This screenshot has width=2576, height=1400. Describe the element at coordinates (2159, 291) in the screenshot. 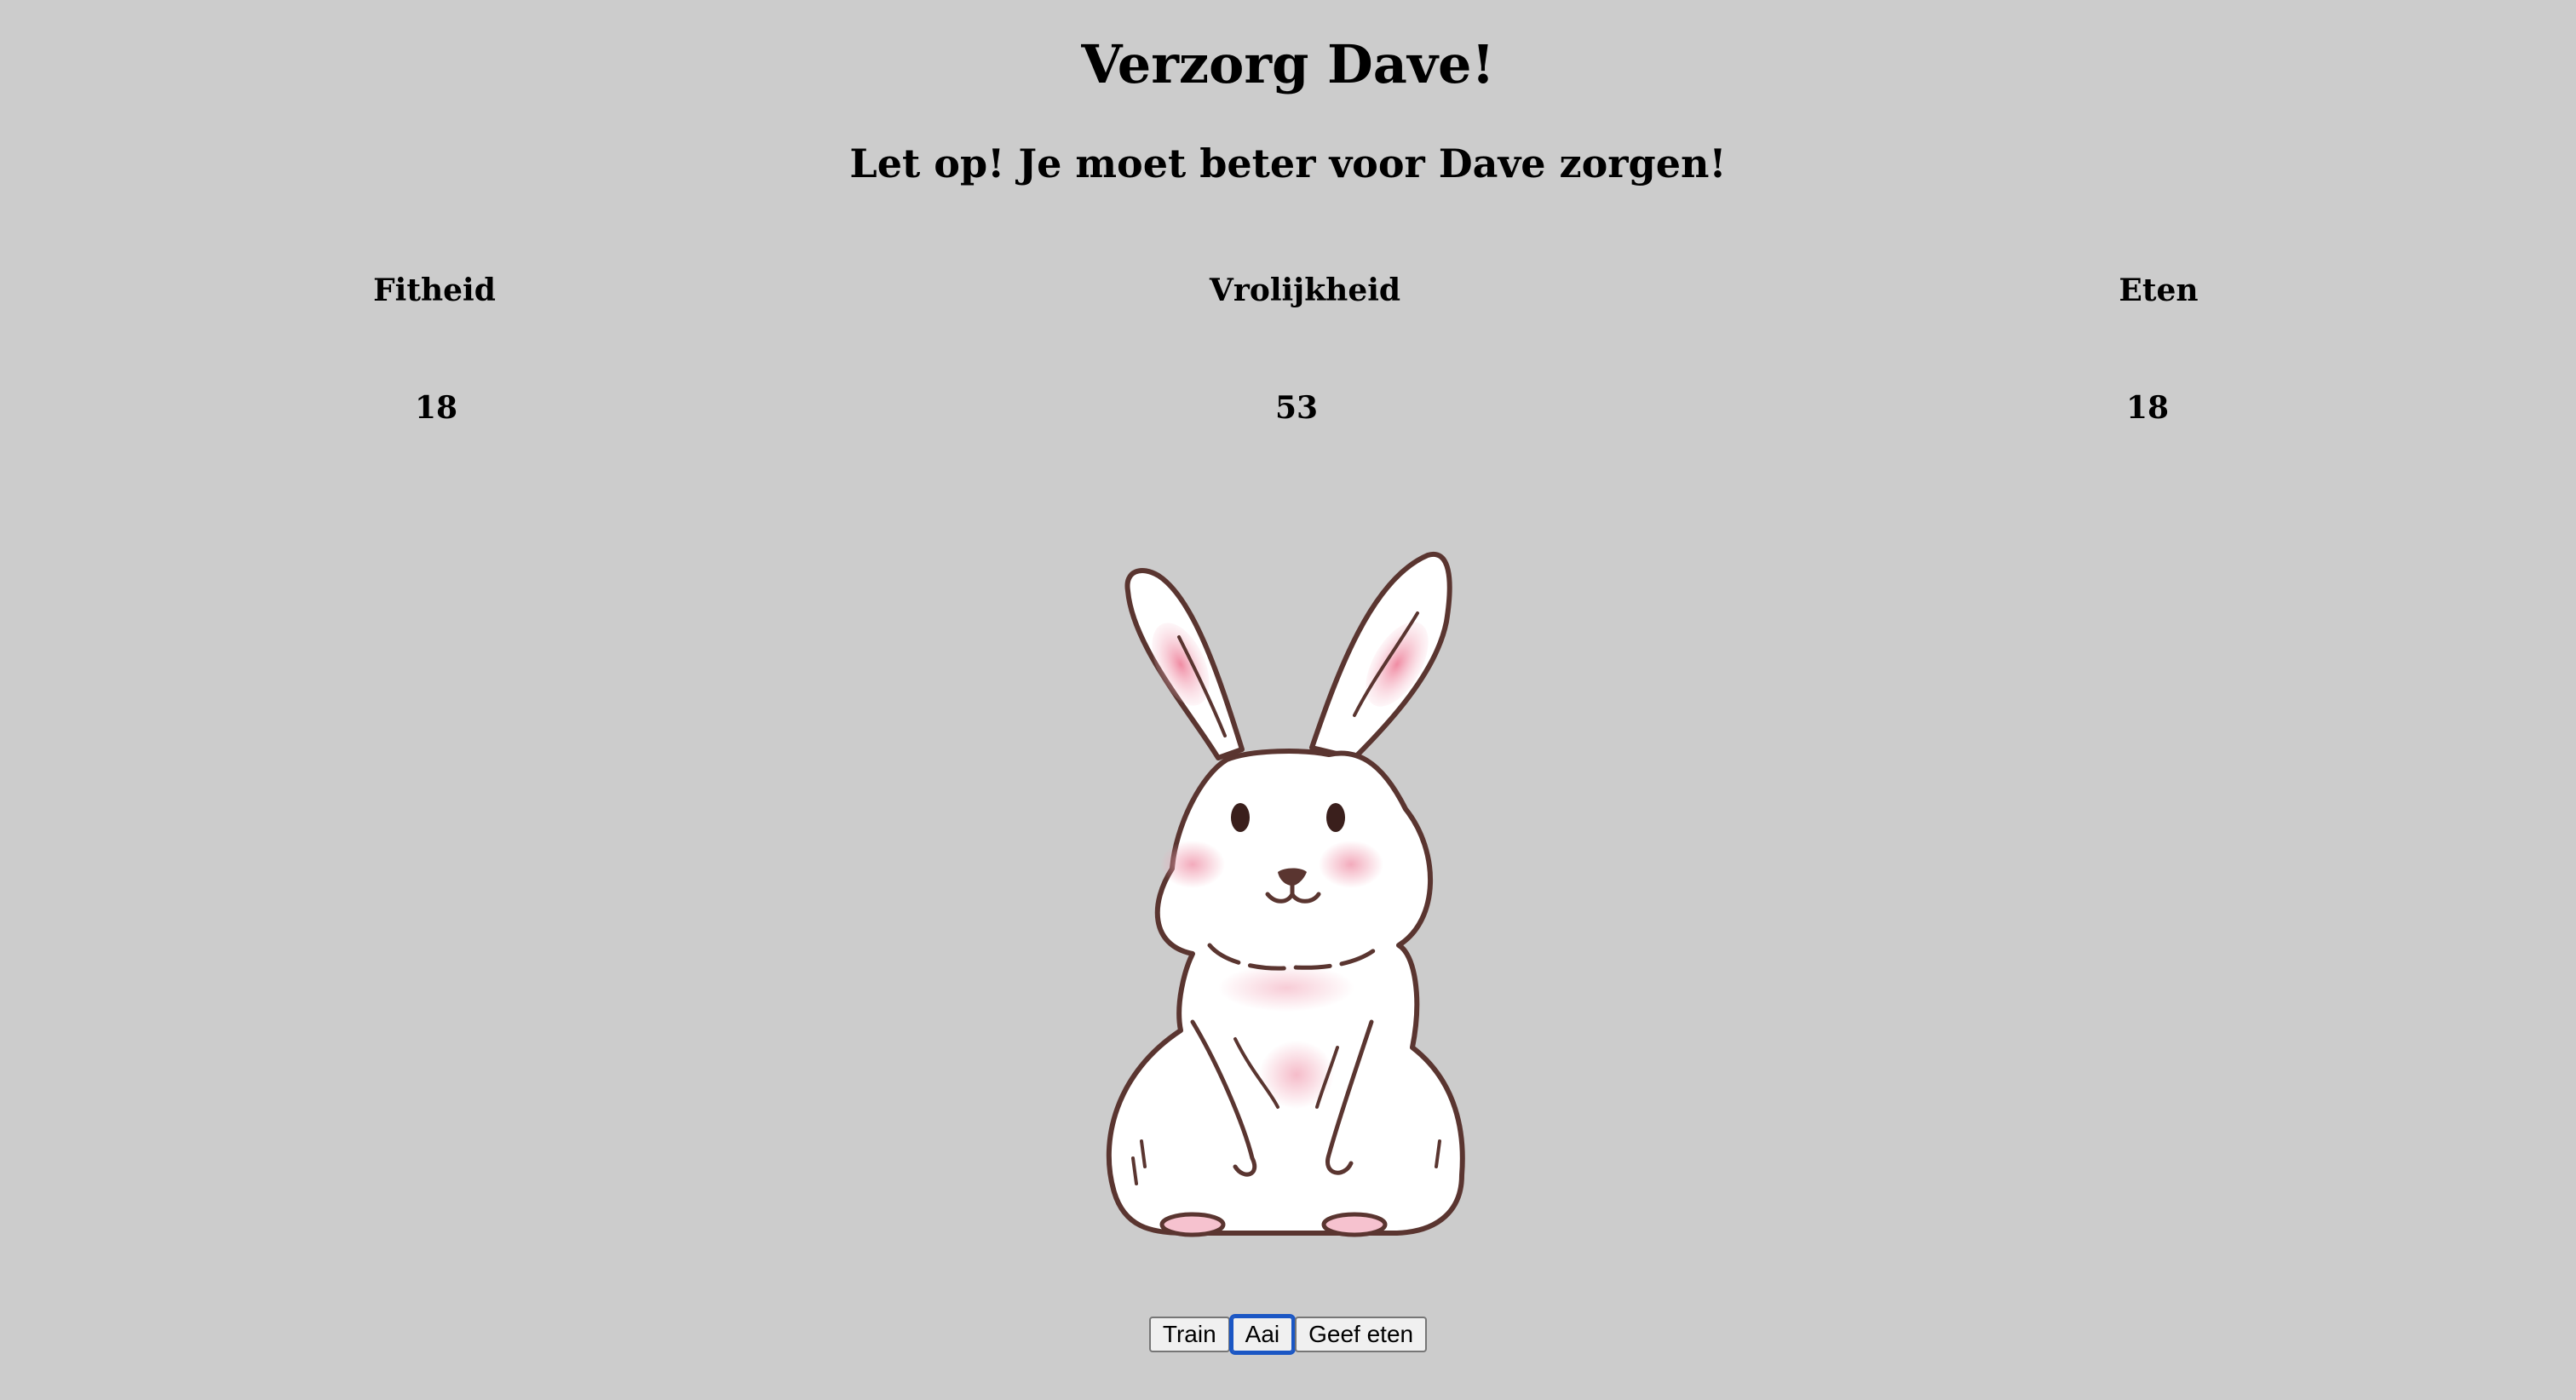

I see `stat-eten-label: Eten` at that location.